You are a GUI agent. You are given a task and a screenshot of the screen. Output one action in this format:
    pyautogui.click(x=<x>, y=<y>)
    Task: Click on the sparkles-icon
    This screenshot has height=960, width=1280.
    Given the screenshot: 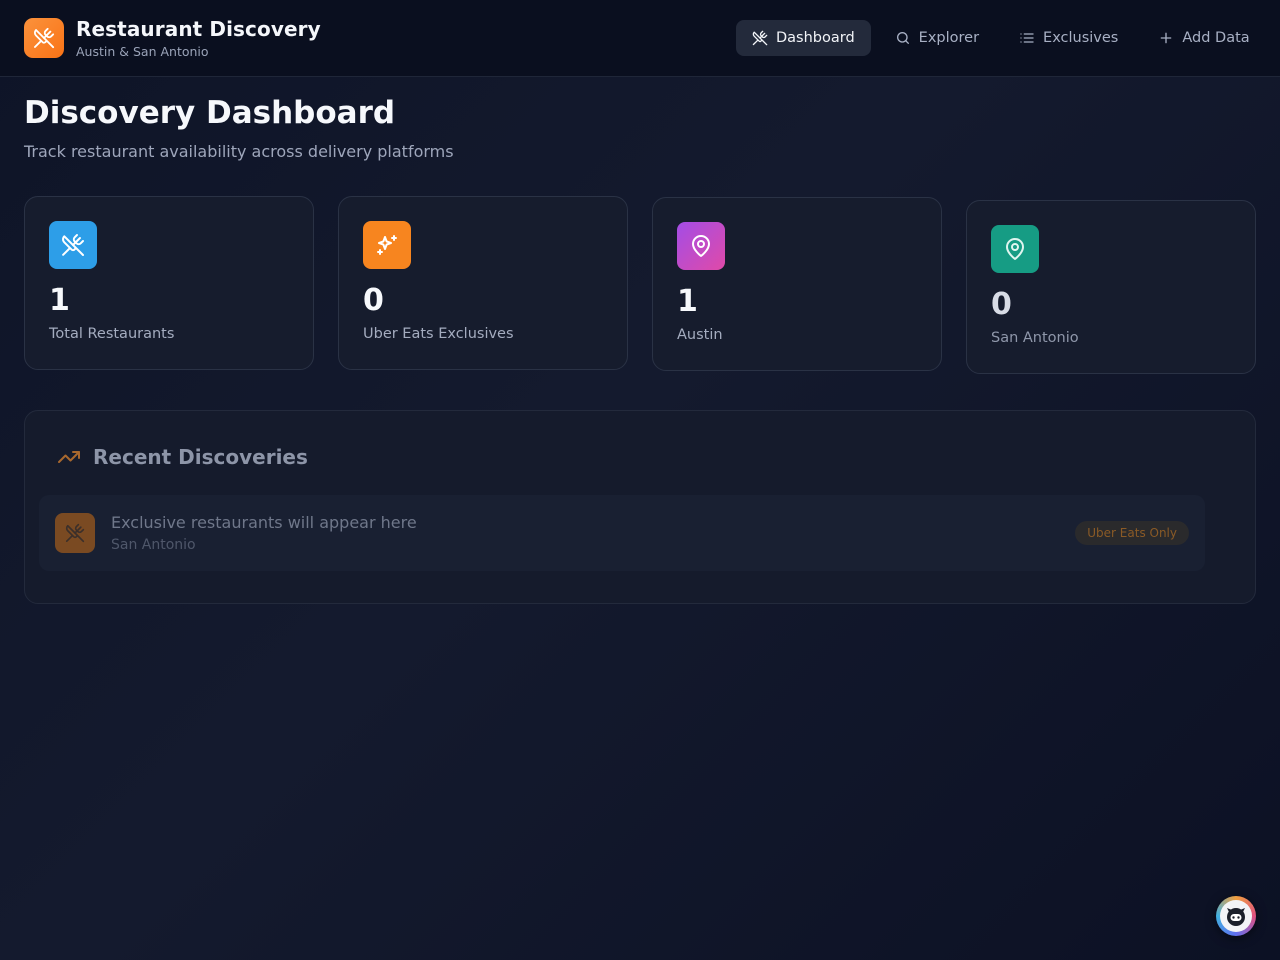 What is the action you would take?
    pyautogui.click(x=387, y=245)
    